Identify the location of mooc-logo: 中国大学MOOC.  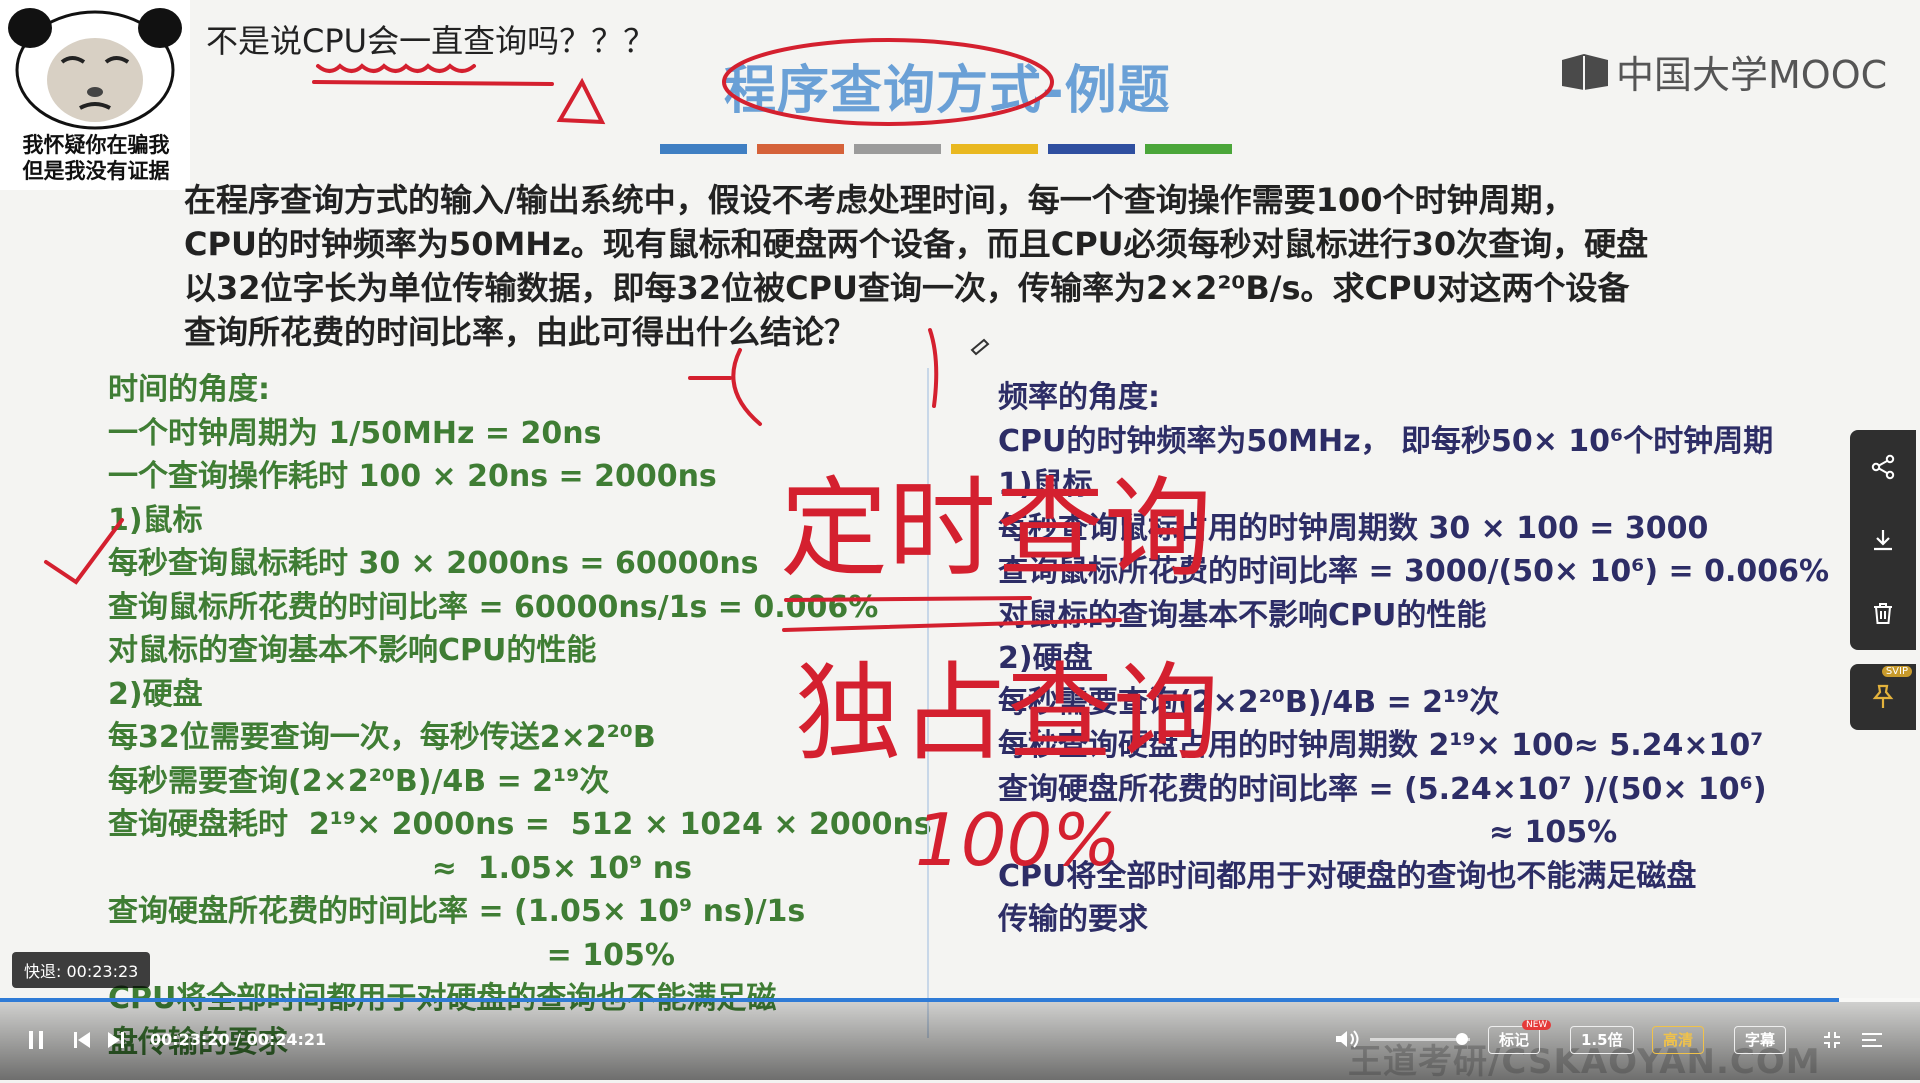
(1723, 71).